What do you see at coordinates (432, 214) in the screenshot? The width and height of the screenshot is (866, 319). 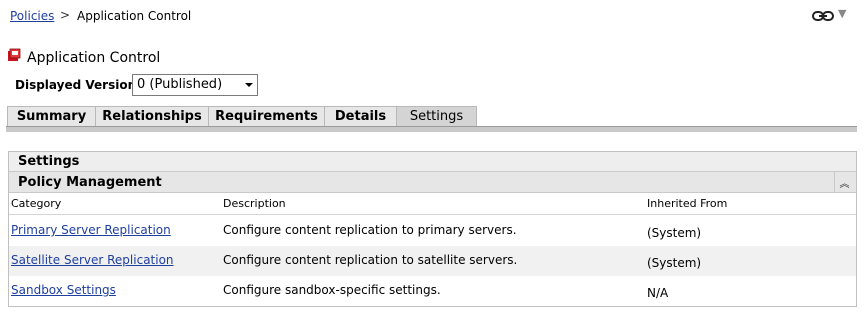 I see `header-divider` at bounding box center [432, 214].